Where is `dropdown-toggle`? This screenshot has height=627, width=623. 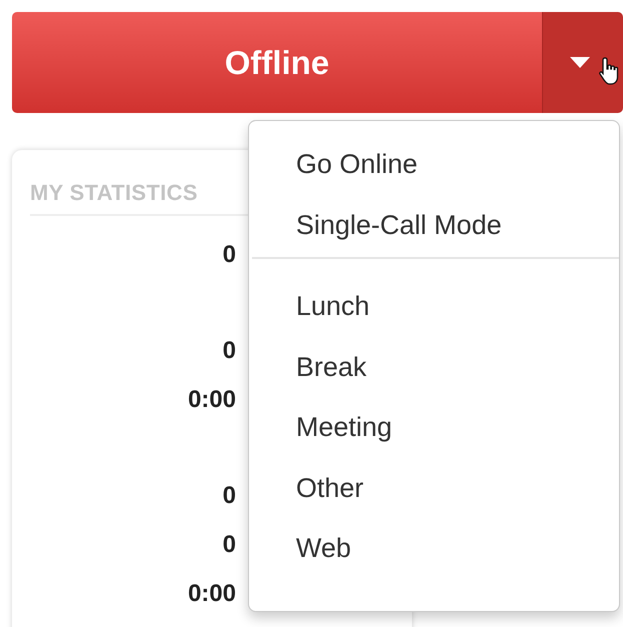
dropdown-toggle is located at coordinates (583, 62).